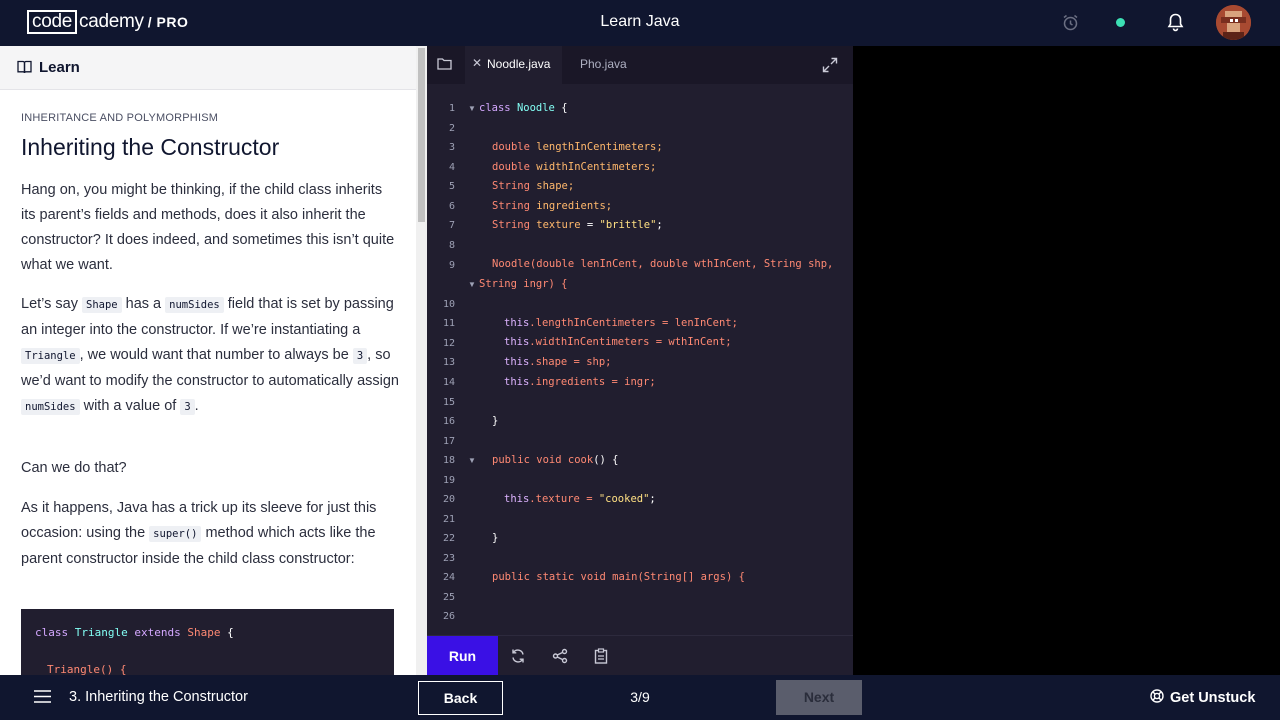 Image resolution: width=1280 pixels, height=720 pixels. I want to click on line-number: 20, so click(448, 499).